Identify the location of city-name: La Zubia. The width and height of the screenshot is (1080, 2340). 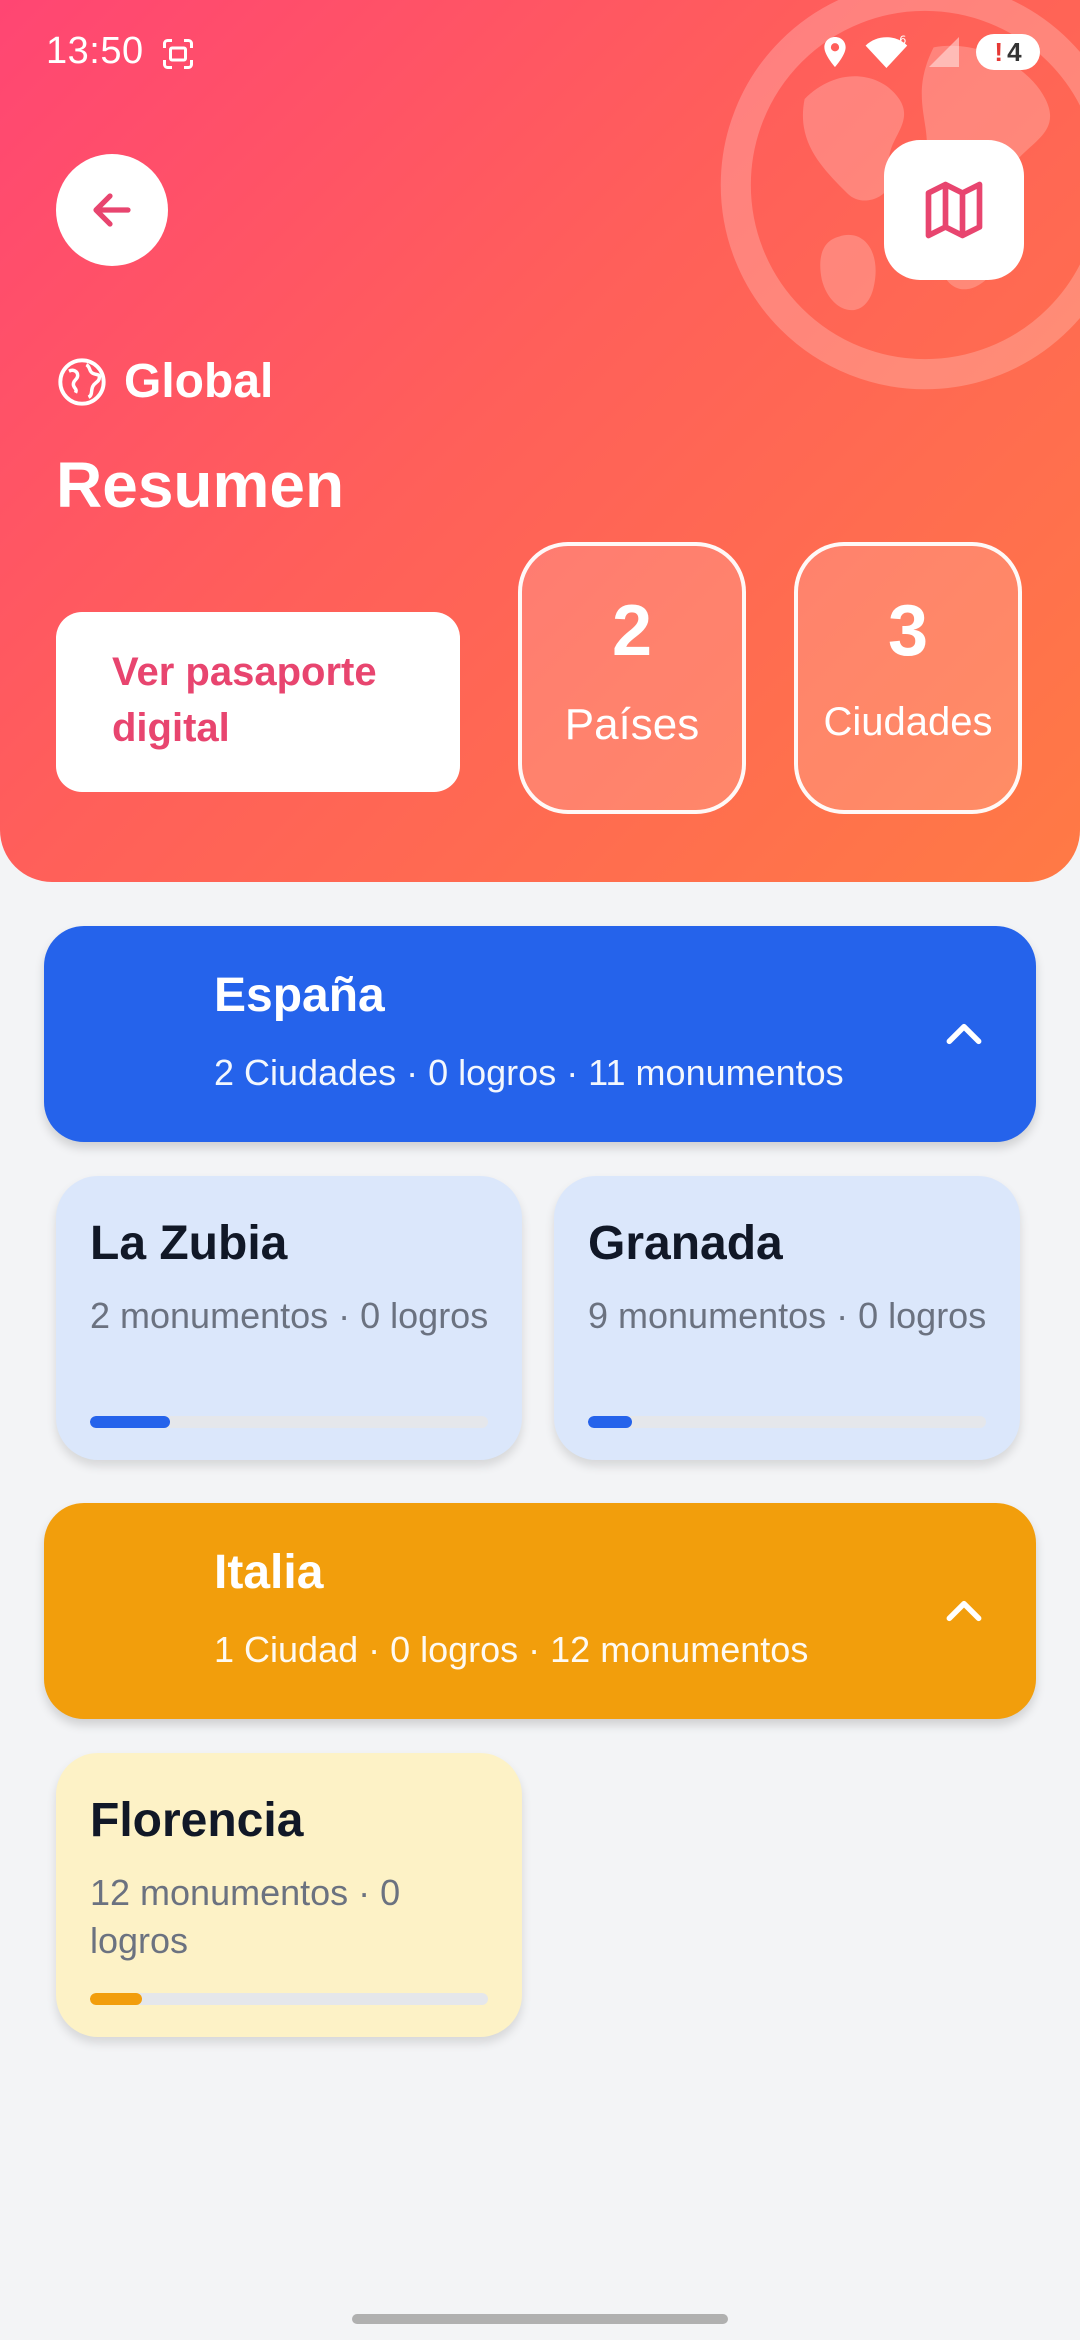
(189, 1243).